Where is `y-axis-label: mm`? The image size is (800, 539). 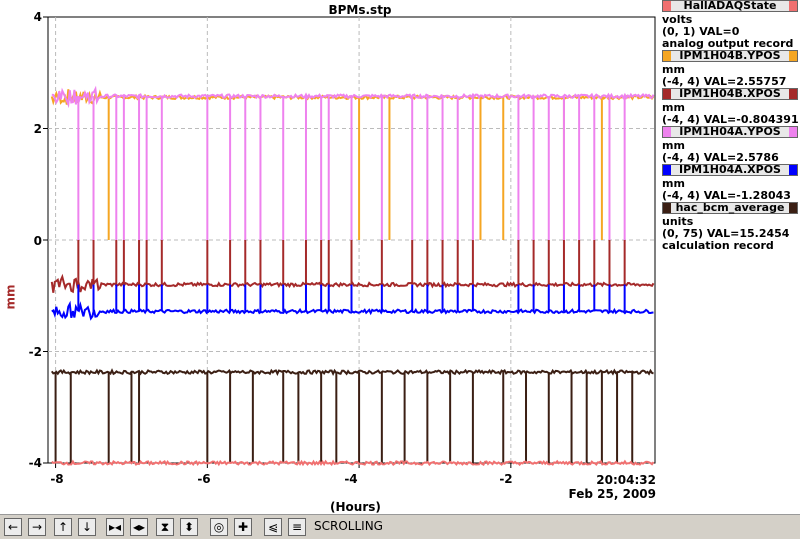
y-axis-label: mm is located at coordinates (10, 297).